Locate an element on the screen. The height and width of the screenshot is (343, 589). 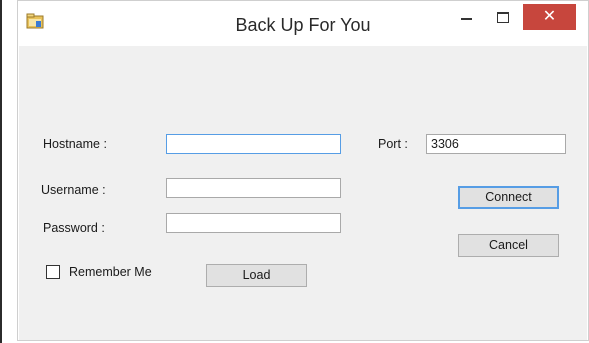
minimize-icon is located at coordinates (466, 19).